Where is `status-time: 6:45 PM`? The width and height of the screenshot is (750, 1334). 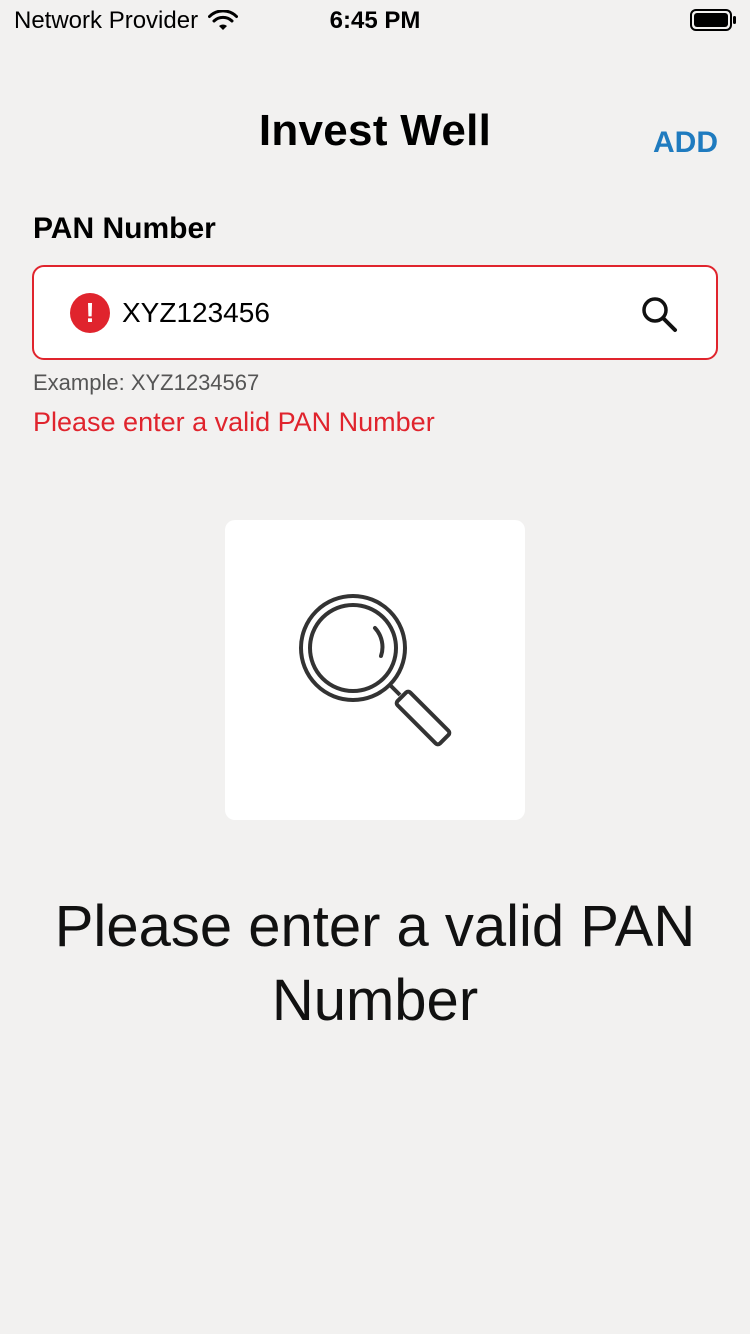
status-time: 6:45 PM is located at coordinates (375, 20).